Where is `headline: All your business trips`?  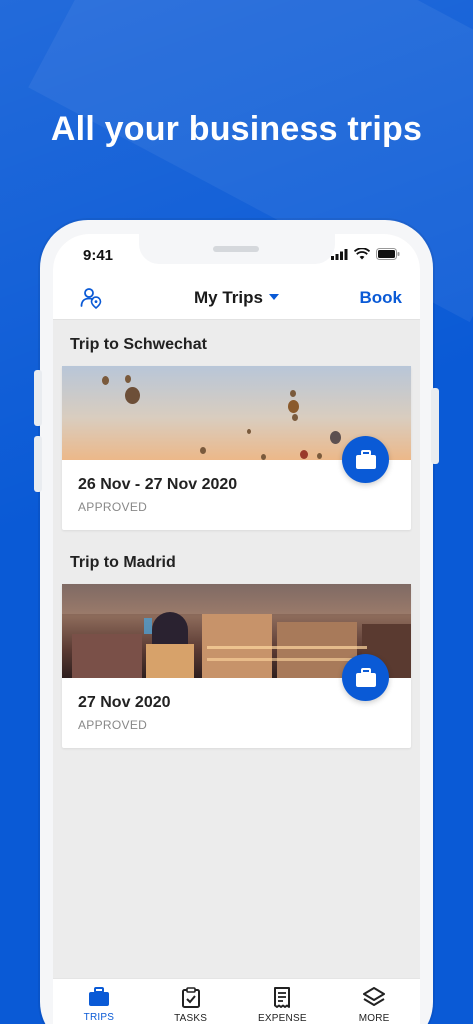 headline: All your business trips is located at coordinates (236, 129).